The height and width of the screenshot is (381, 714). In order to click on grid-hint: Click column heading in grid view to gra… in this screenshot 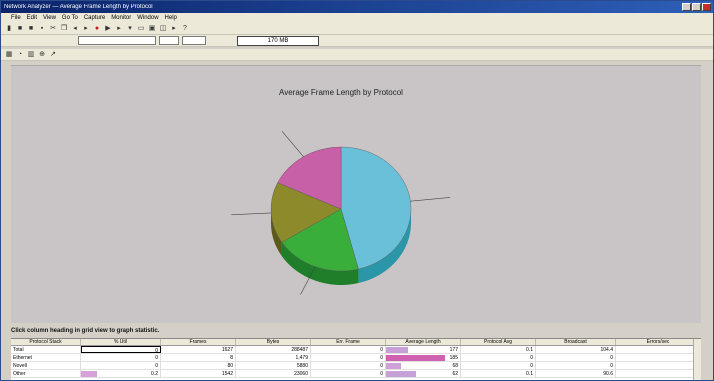, I will do `click(85, 331)`.